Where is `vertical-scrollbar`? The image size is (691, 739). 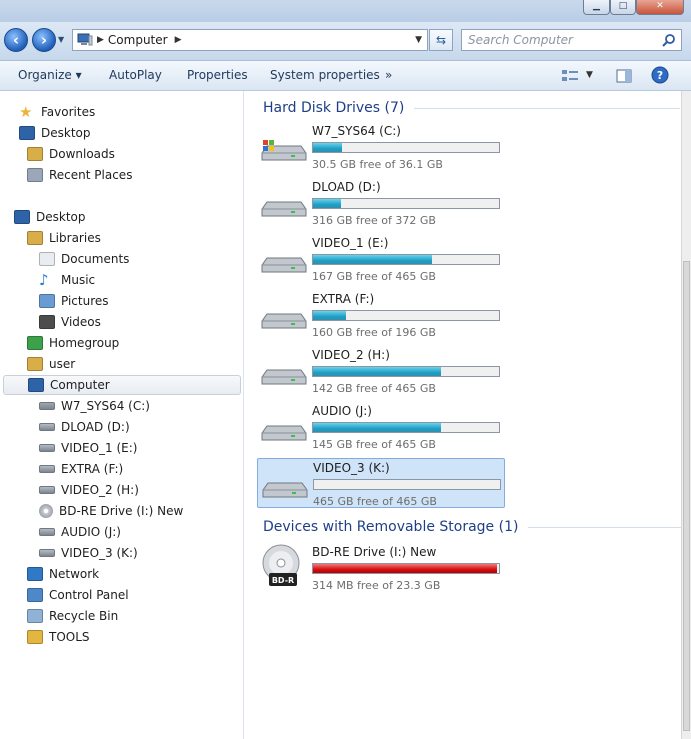
vertical-scrollbar is located at coordinates (686, 415).